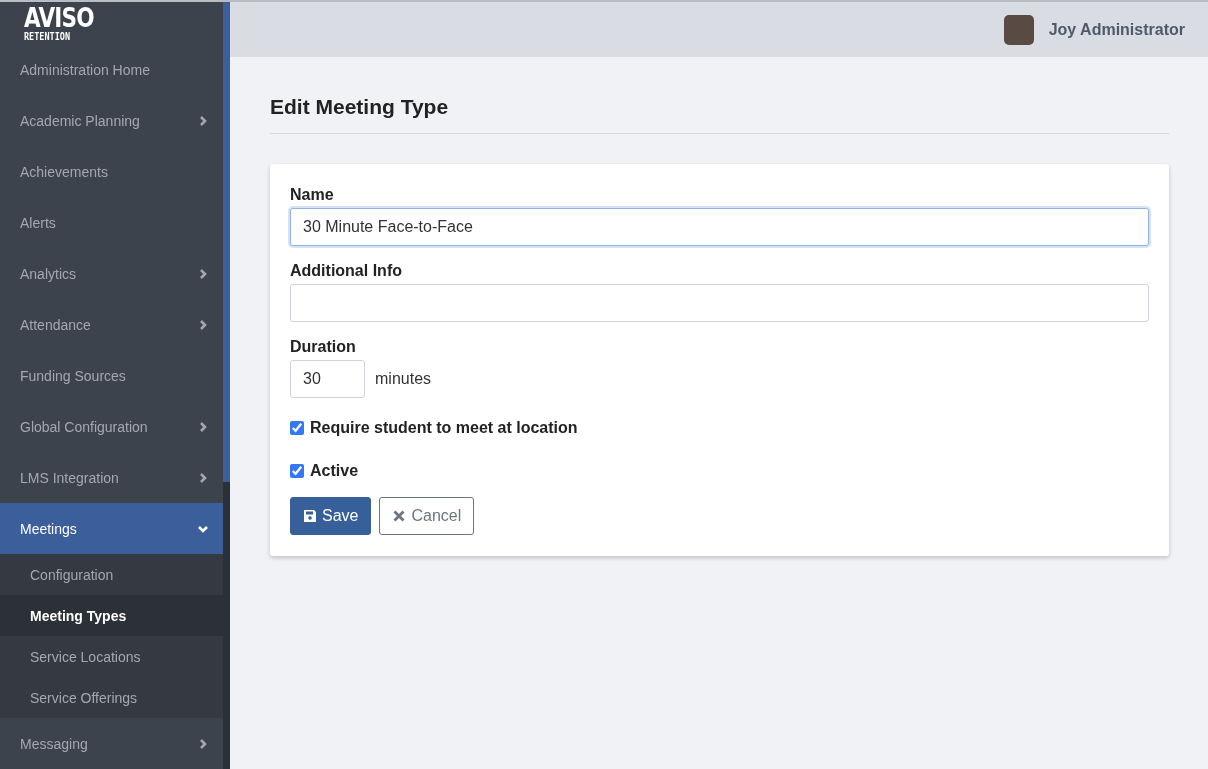 The image size is (1208, 769). I want to click on sidebar-subitem: Service Offerings, so click(111, 697).